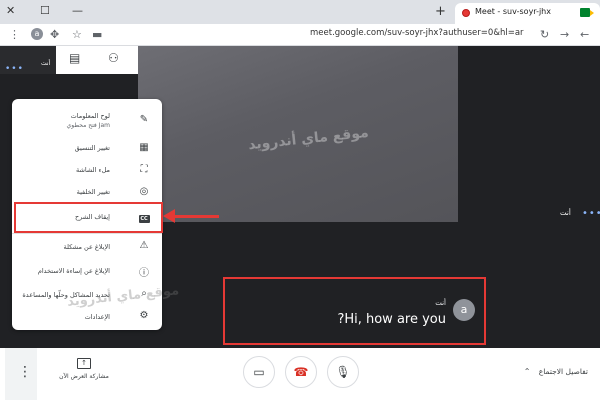 This screenshot has height=400, width=600. I want to click on people-icon: ⚇, so click(113, 58).